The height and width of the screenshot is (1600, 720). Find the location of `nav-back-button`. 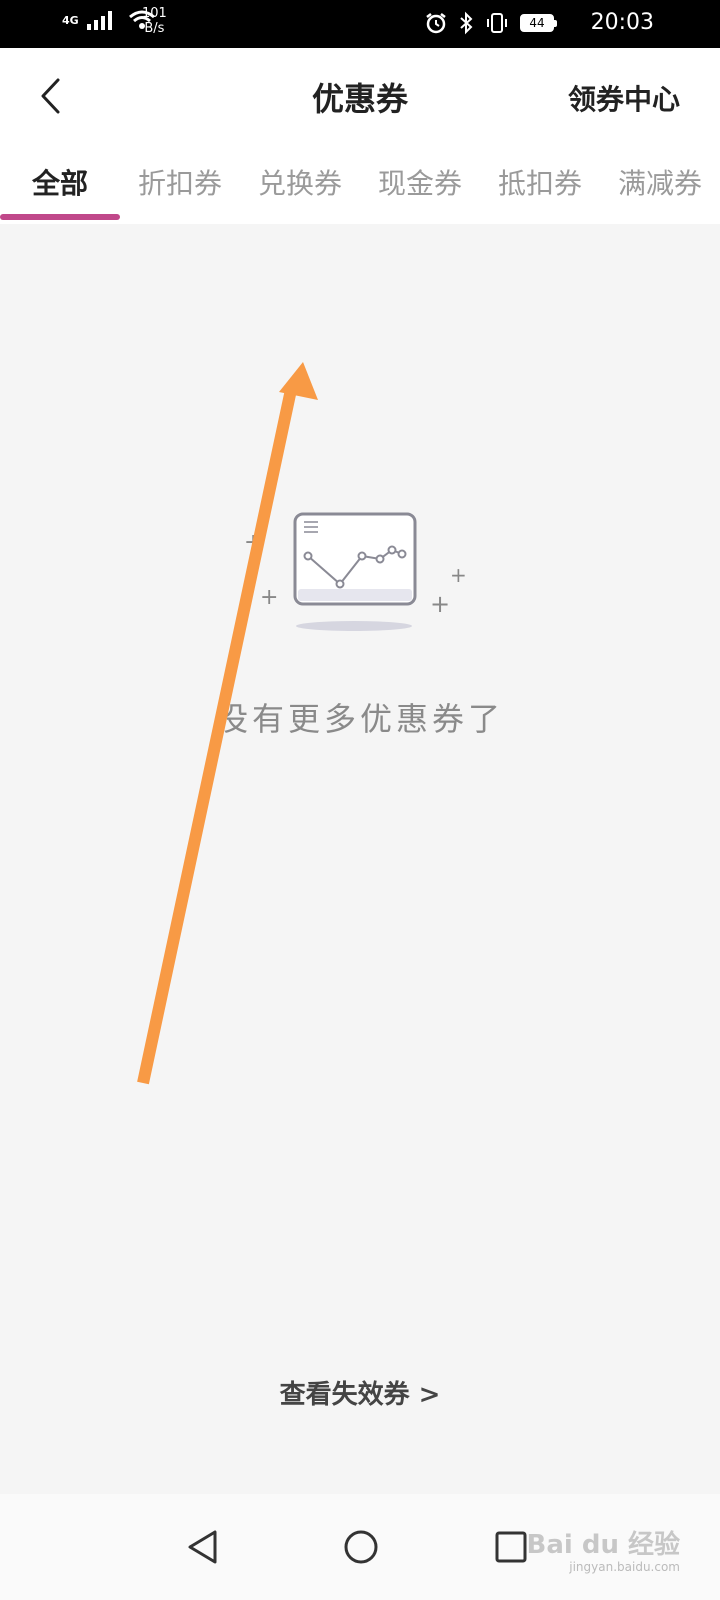

nav-back-button is located at coordinates (205, 1547).